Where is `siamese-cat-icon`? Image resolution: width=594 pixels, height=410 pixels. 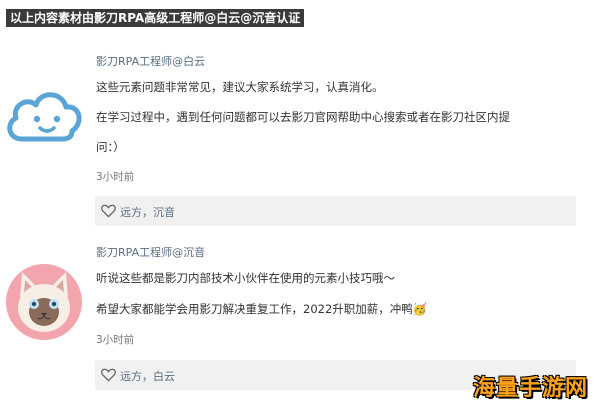
siamese-cat-icon is located at coordinates (44, 300).